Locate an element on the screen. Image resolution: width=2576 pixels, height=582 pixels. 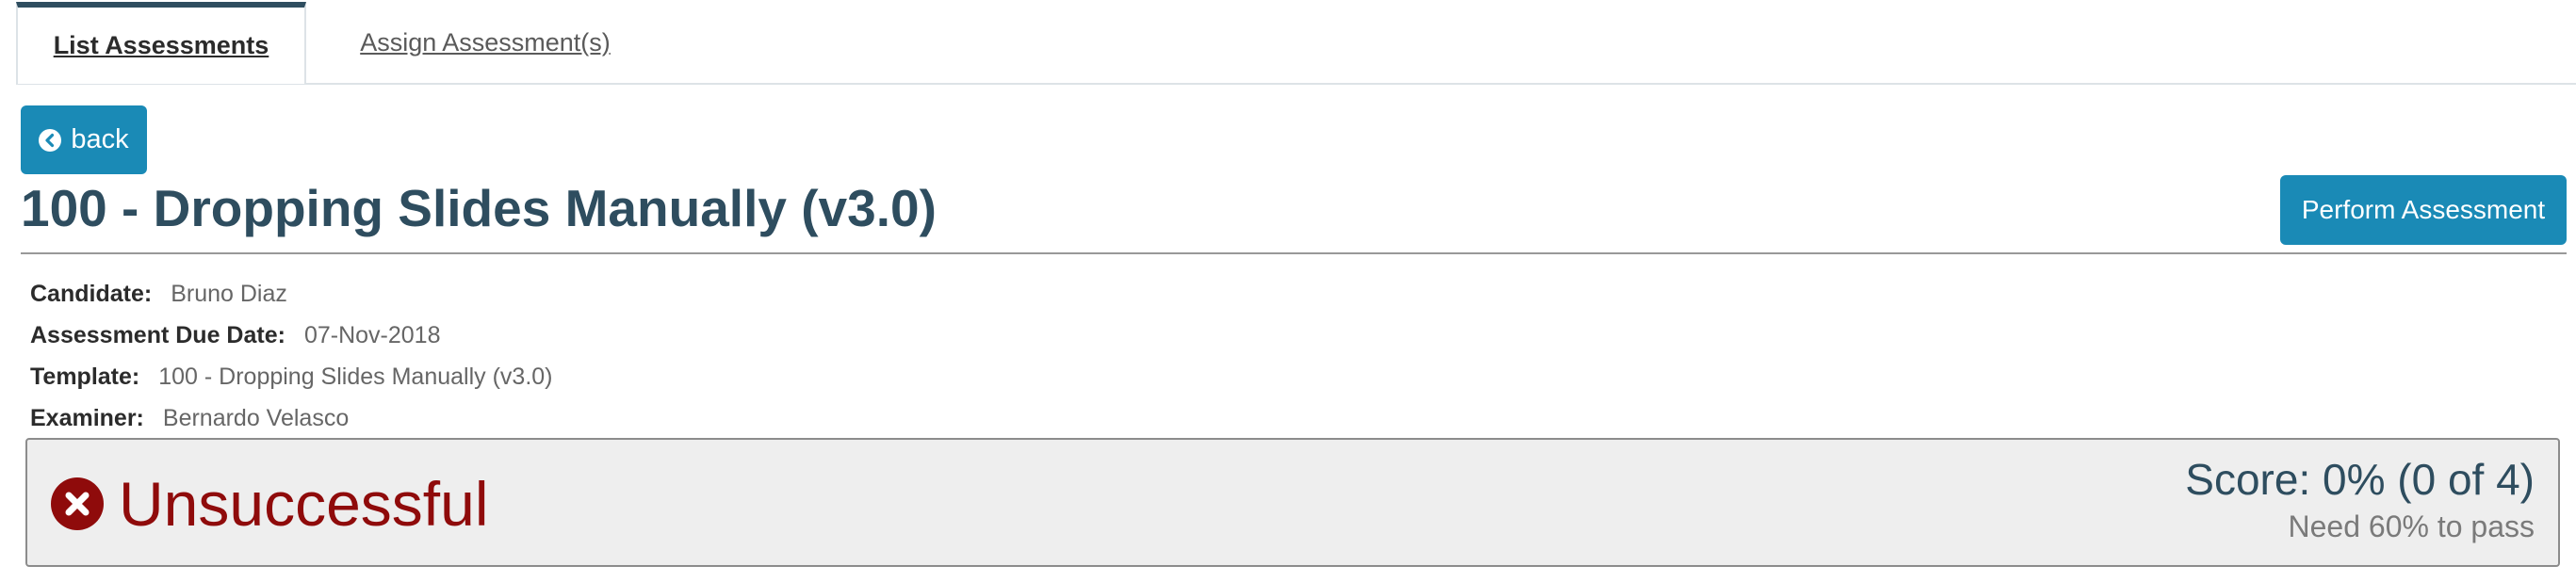
back-button-label: back is located at coordinates (100, 139).